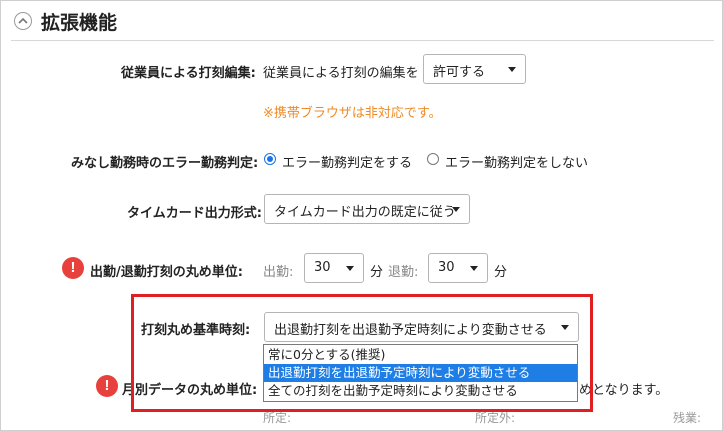  I want to click on mobile-unsupported-notice: ※携帯ブラウザは非対応です。, so click(352, 113).